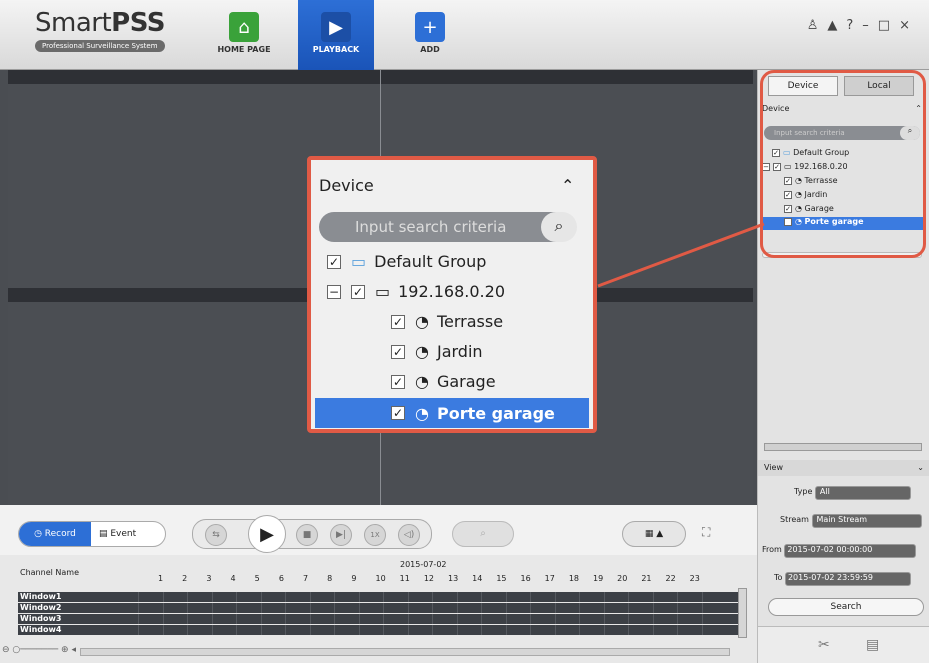  Describe the element at coordinates (817, 25) in the screenshot. I see `user-icon: ♙` at that location.